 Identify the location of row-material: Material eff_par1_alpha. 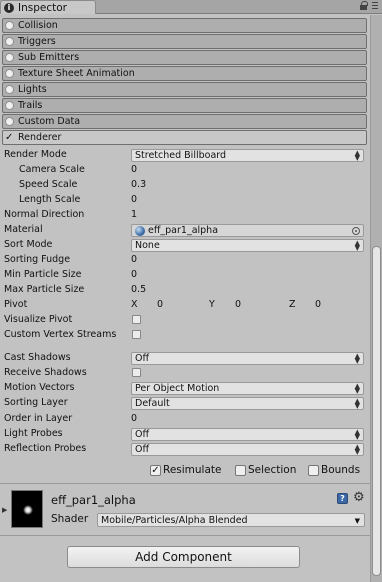
(184, 230).